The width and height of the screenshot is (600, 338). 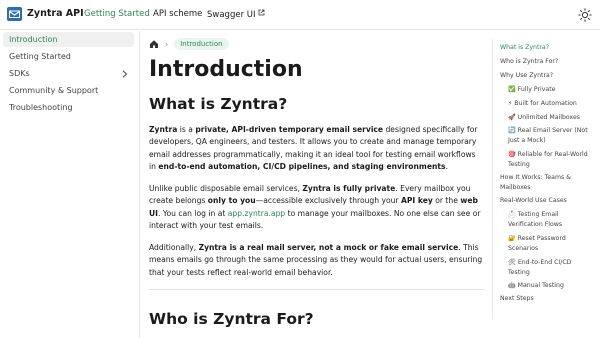 What do you see at coordinates (550, 48) in the screenshot?
I see `toc-item: What is Zyntra?` at bounding box center [550, 48].